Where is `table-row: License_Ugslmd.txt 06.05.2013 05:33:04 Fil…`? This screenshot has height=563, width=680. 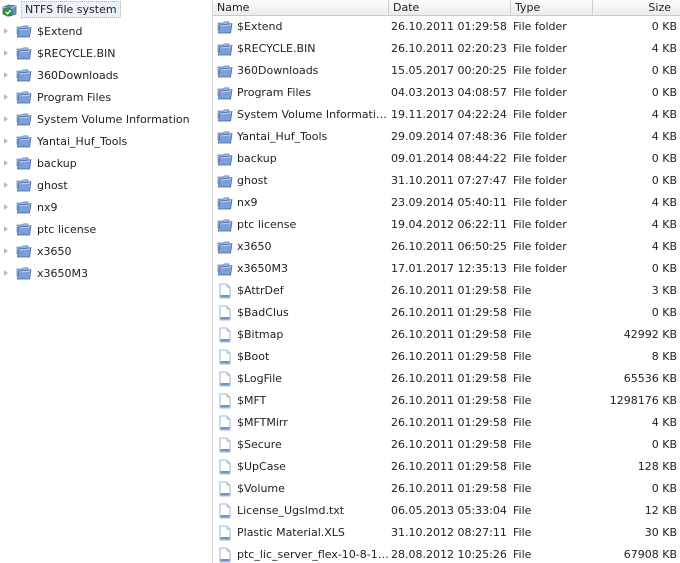 table-row: License_Ugslmd.txt 06.05.2013 05:33:04 Fil… is located at coordinates (446, 511).